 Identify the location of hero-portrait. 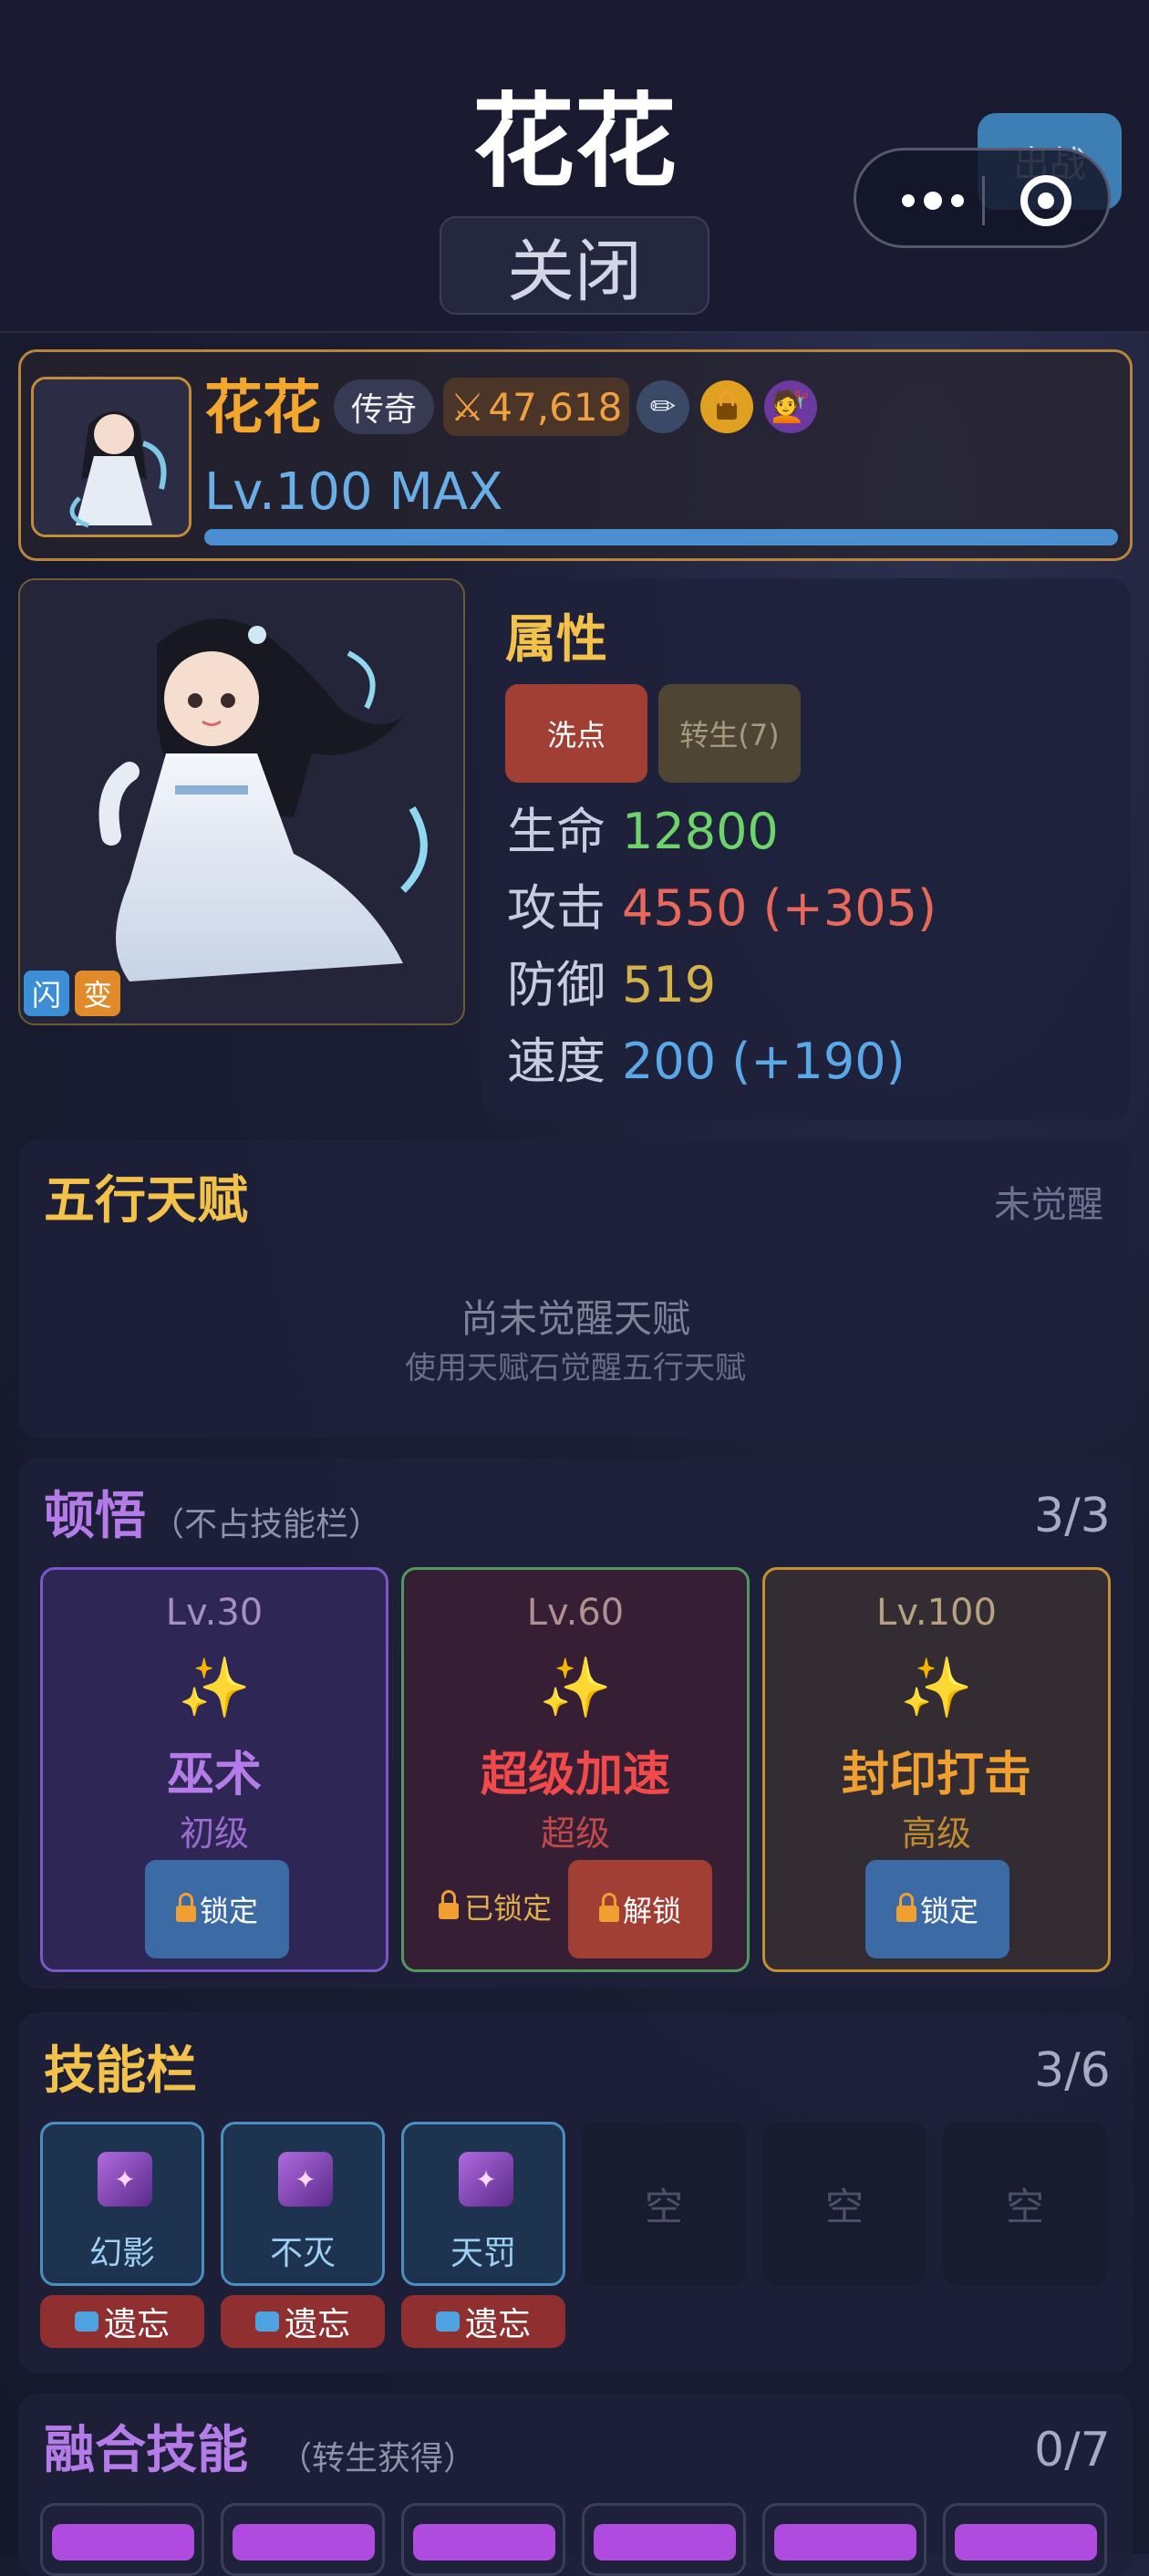
(241, 801).